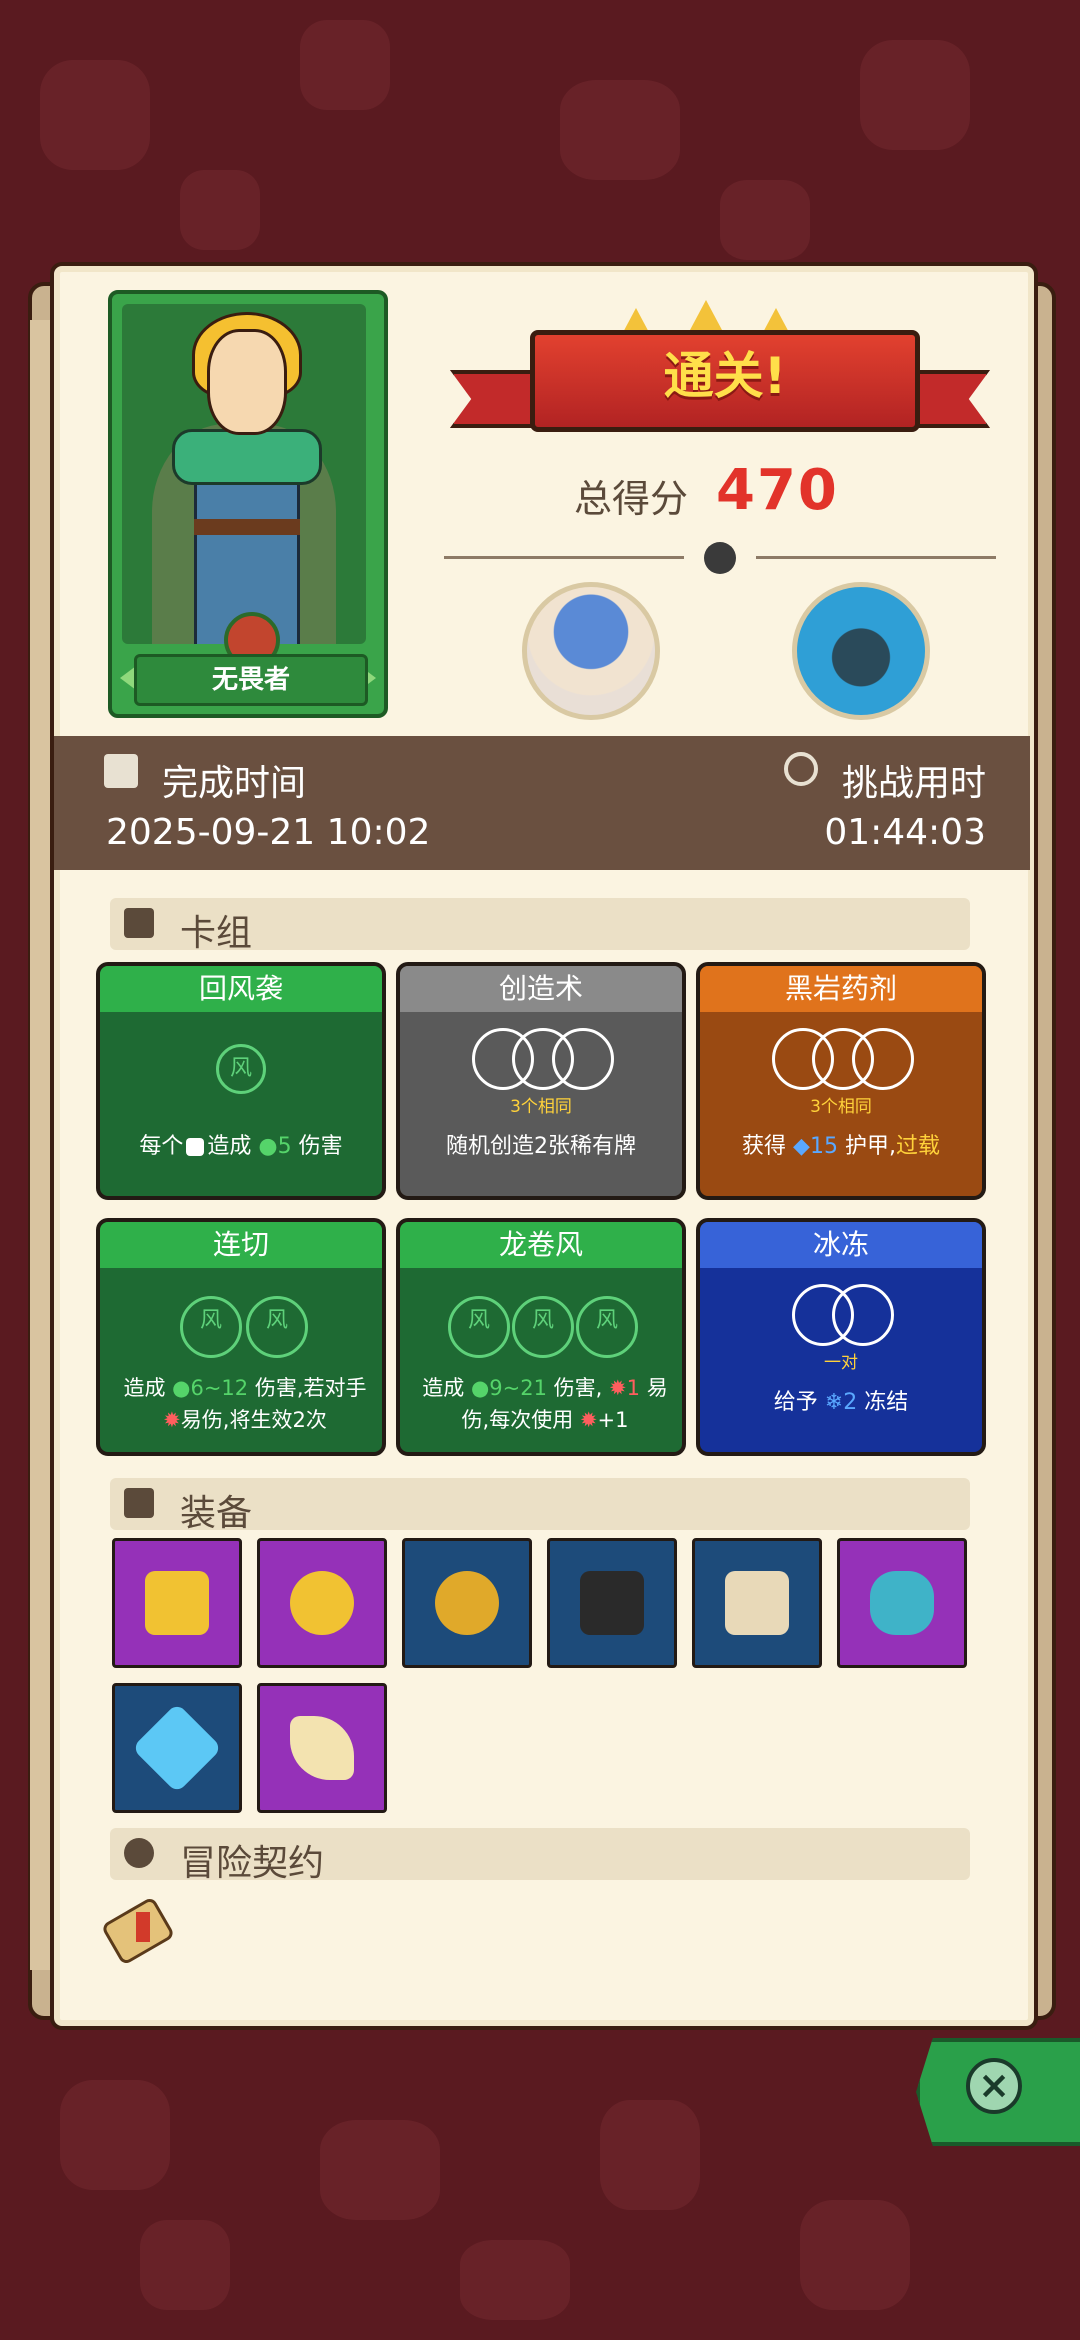 The image size is (1080, 2340). I want to click on card-desc: 每个 造成 ●5 伤害, so click(241, 1146).